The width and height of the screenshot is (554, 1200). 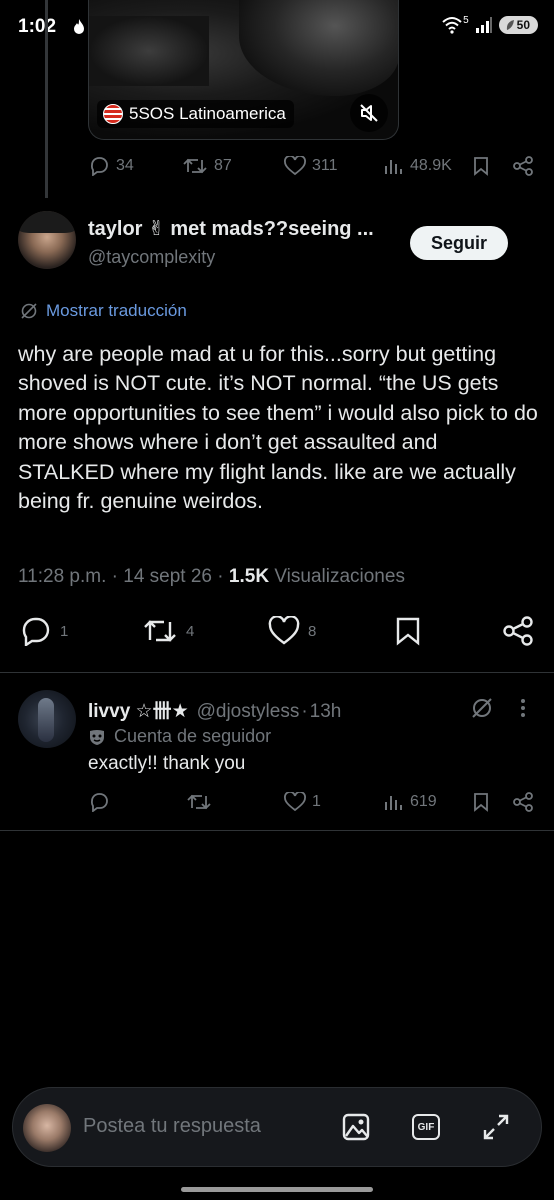 What do you see at coordinates (277, 1189) in the screenshot?
I see `home-indicator` at bounding box center [277, 1189].